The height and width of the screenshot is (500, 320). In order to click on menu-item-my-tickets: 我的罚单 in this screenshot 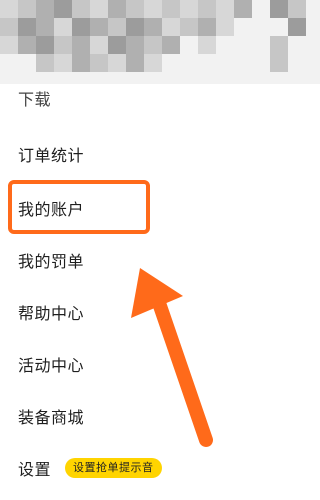, I will do `click(51, 260)`.